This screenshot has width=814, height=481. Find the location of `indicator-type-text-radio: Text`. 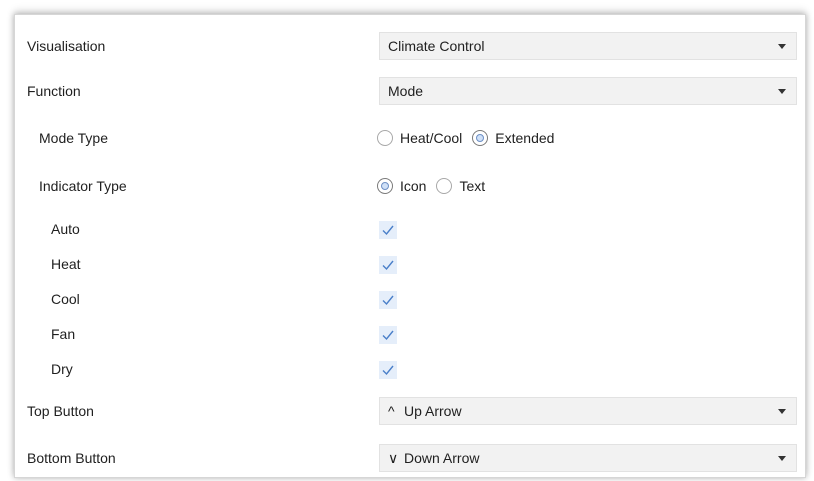

indicator-type-text-radio: Text is located at coordinates (460, 186).